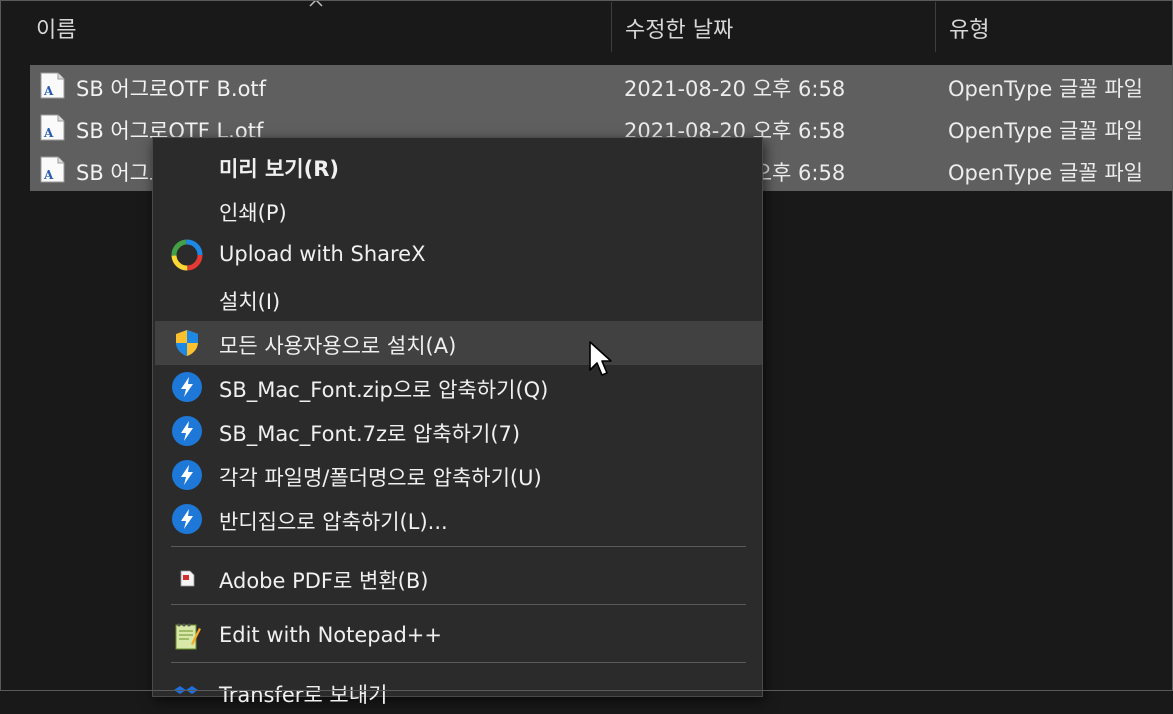 The height and width of the screenshot is (714, 1173). Describe the element at coordinates (331, 635) in the screenshot. I see `menu-item-label: Edit with Notepad++` at that location.